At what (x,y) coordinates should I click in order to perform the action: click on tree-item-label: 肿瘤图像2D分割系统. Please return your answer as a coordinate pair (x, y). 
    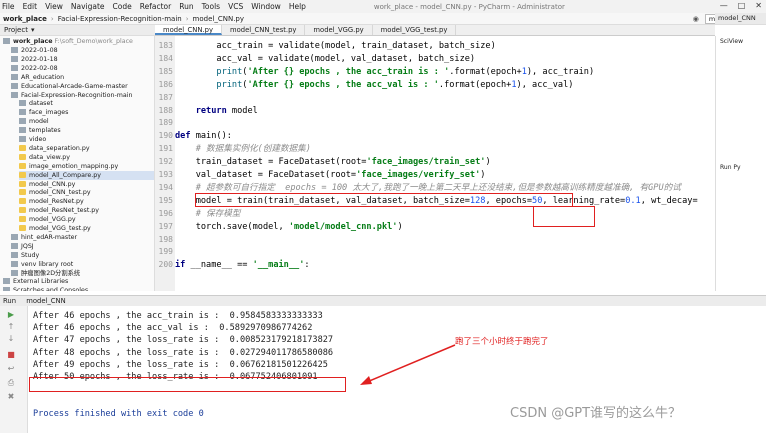
    Looking at the image, I should click on (51, 273).